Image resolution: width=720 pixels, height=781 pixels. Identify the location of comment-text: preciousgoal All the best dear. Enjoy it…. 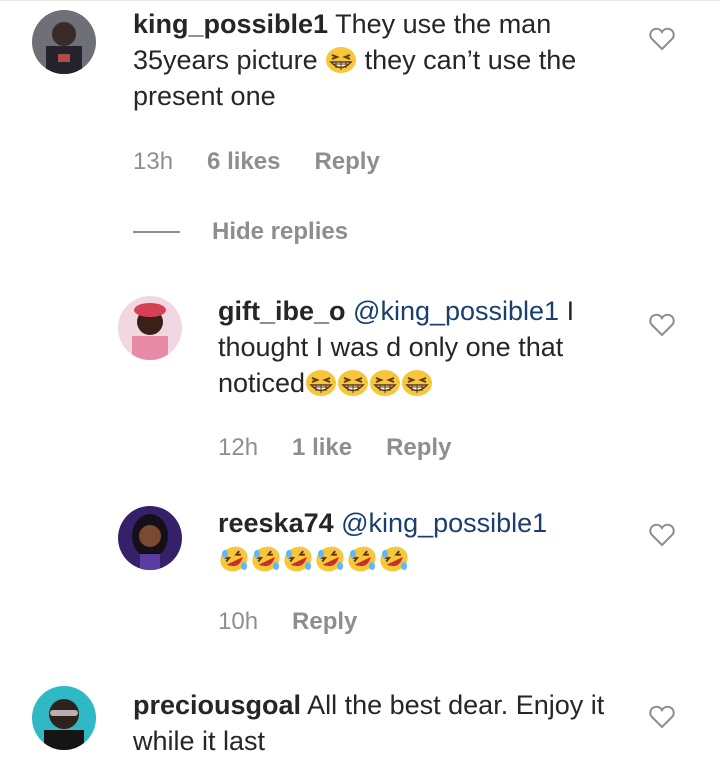
(373, 723).